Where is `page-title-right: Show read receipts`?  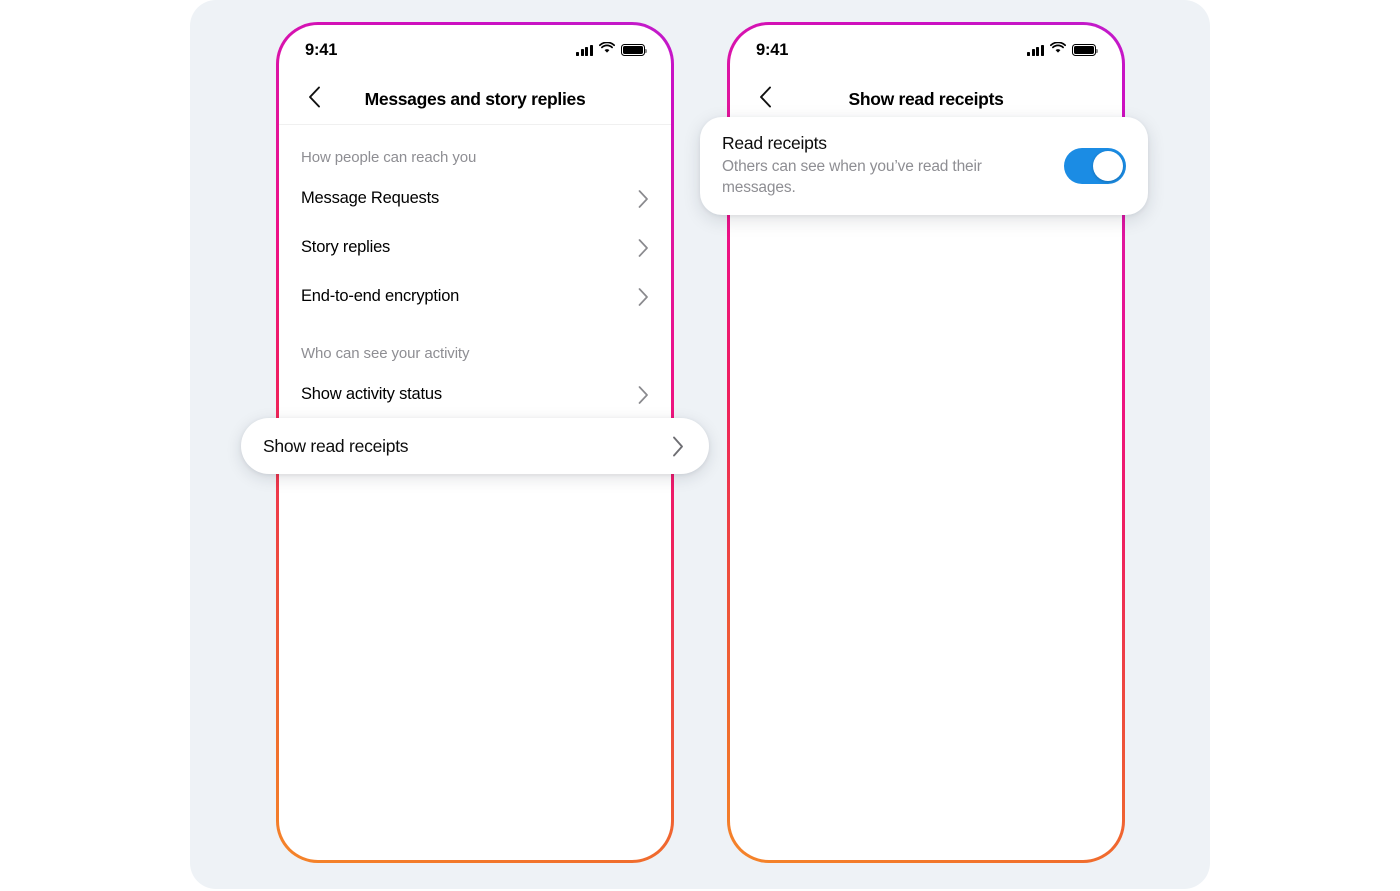 page-title-right: Show read receipts is located at coordinates (926, 99).